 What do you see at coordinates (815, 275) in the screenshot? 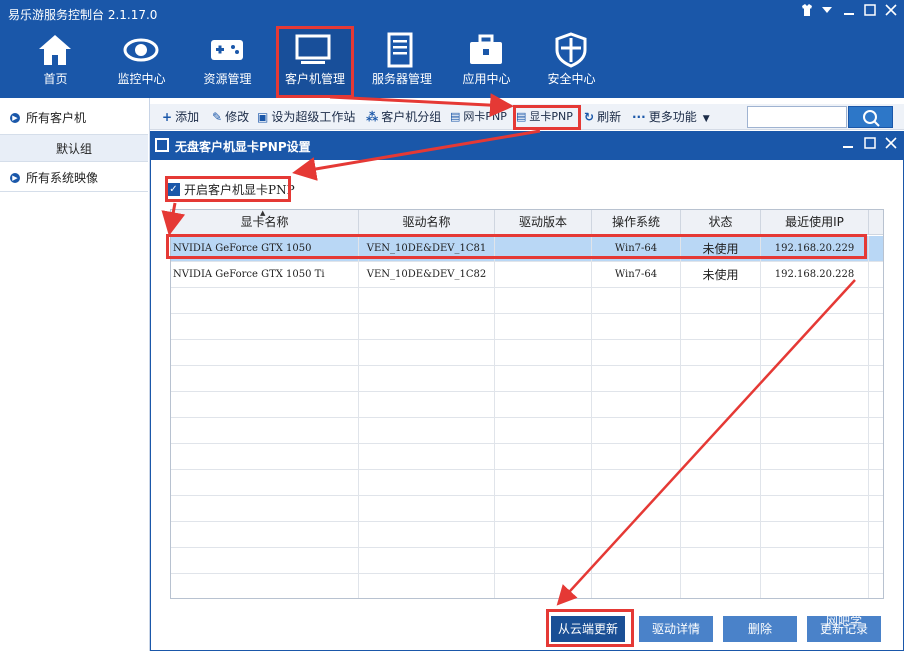
I see `last-ip-cell: 192.168.20.228` at bounding box center [815, 275].